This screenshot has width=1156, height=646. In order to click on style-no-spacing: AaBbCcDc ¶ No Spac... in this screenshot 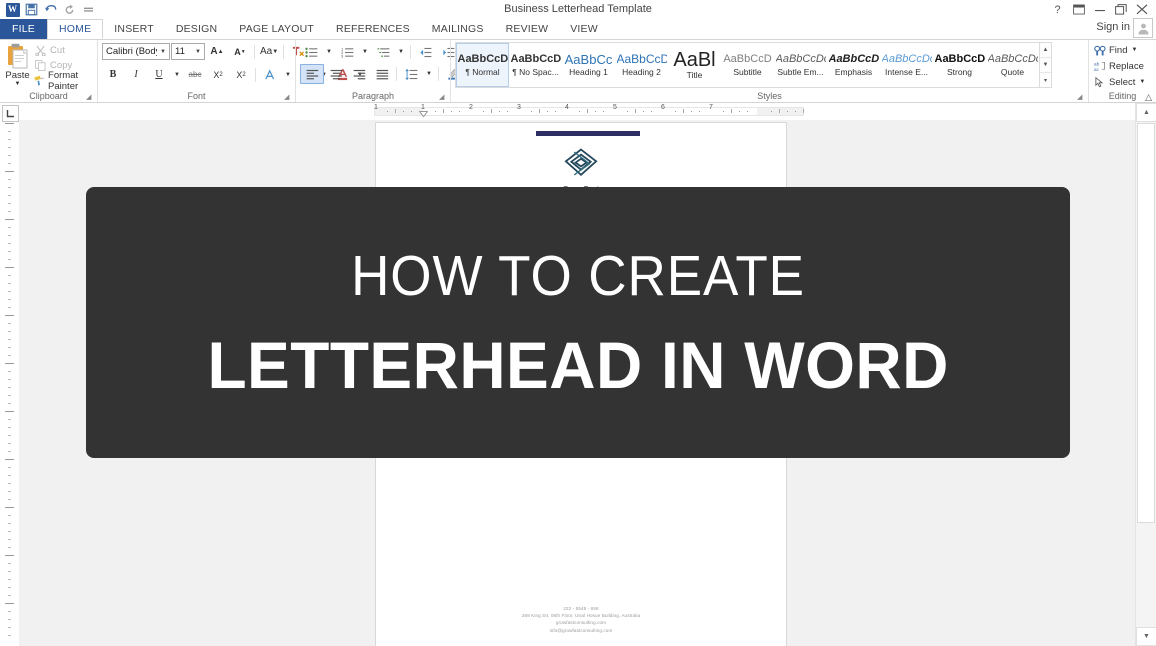, I will do `click(535, 65)`.